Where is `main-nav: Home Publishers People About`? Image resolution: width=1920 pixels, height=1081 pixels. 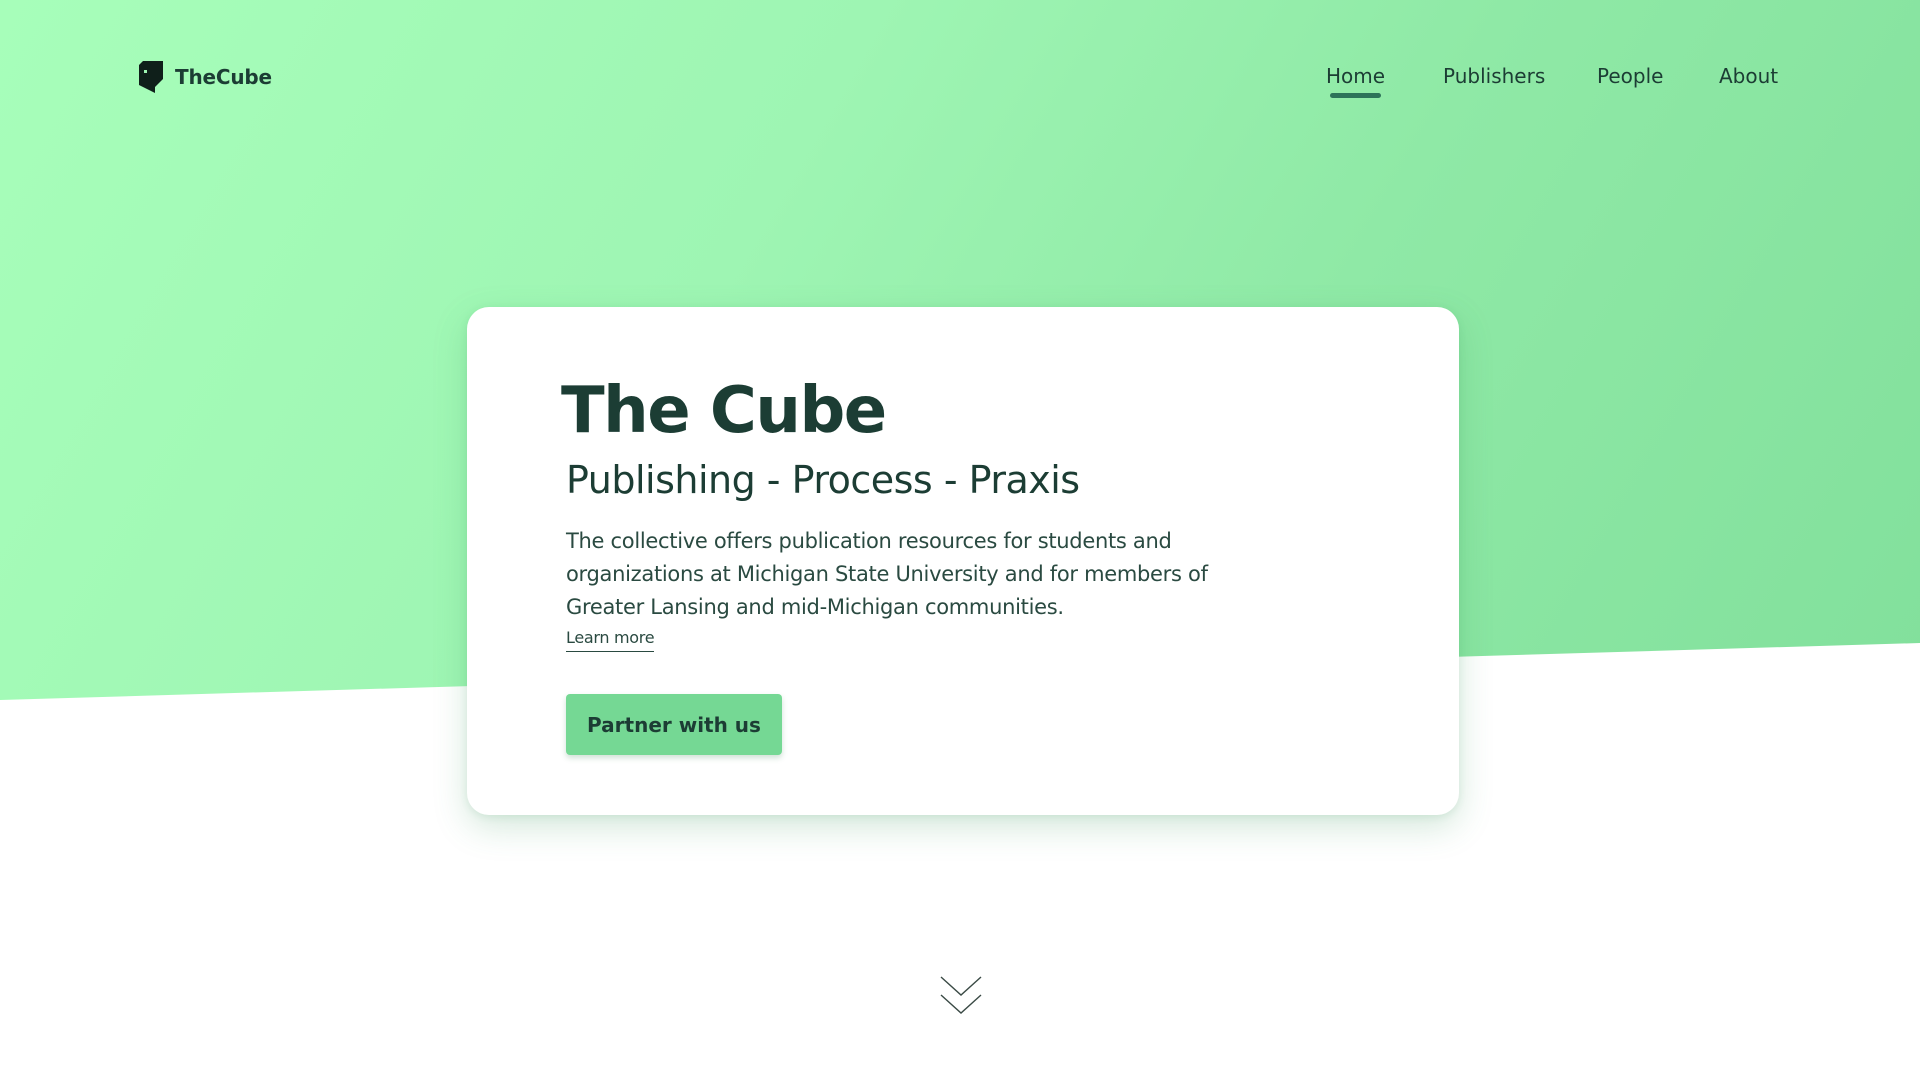
main-nav: Home Publishers People About is located at coordinates (960, 82).